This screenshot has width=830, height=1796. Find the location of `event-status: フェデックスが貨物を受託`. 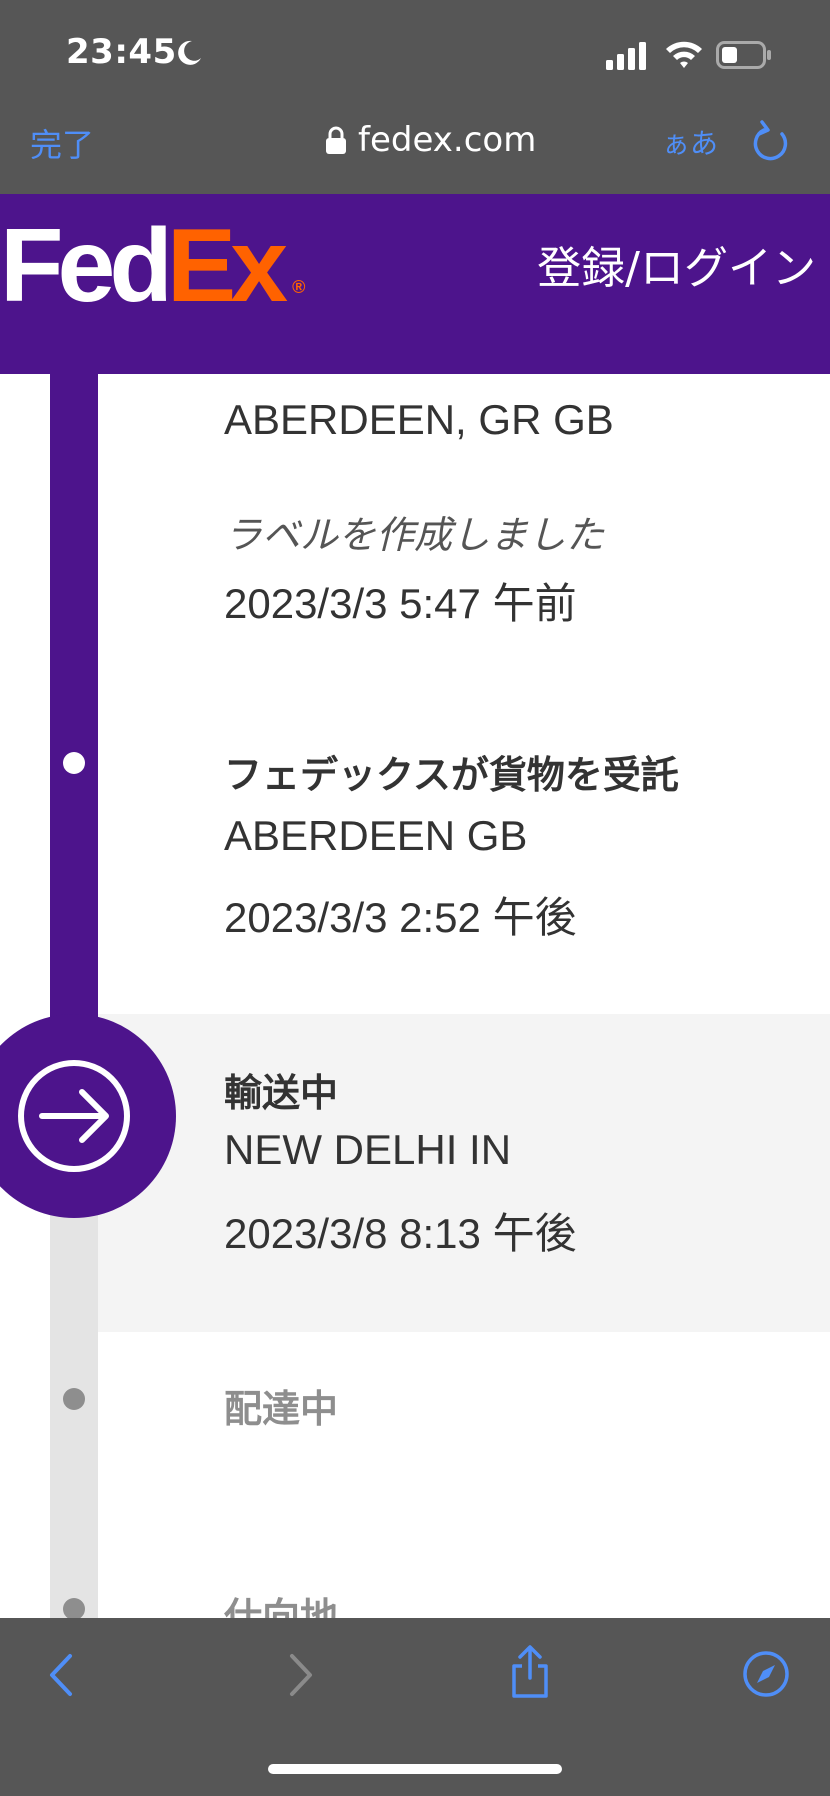

event-status: フェデックスが貨物を受託 is located at coordinates (451, 775).